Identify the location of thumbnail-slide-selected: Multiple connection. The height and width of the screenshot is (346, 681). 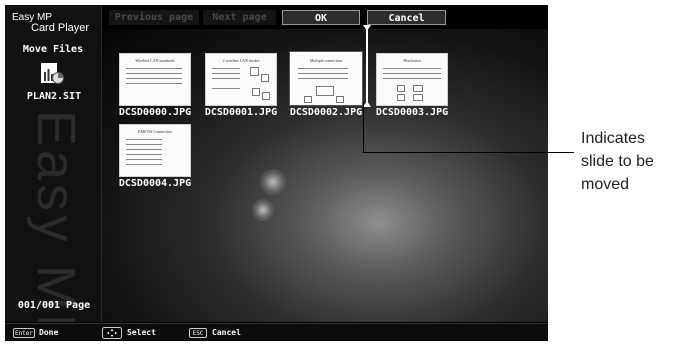
(326, 78).